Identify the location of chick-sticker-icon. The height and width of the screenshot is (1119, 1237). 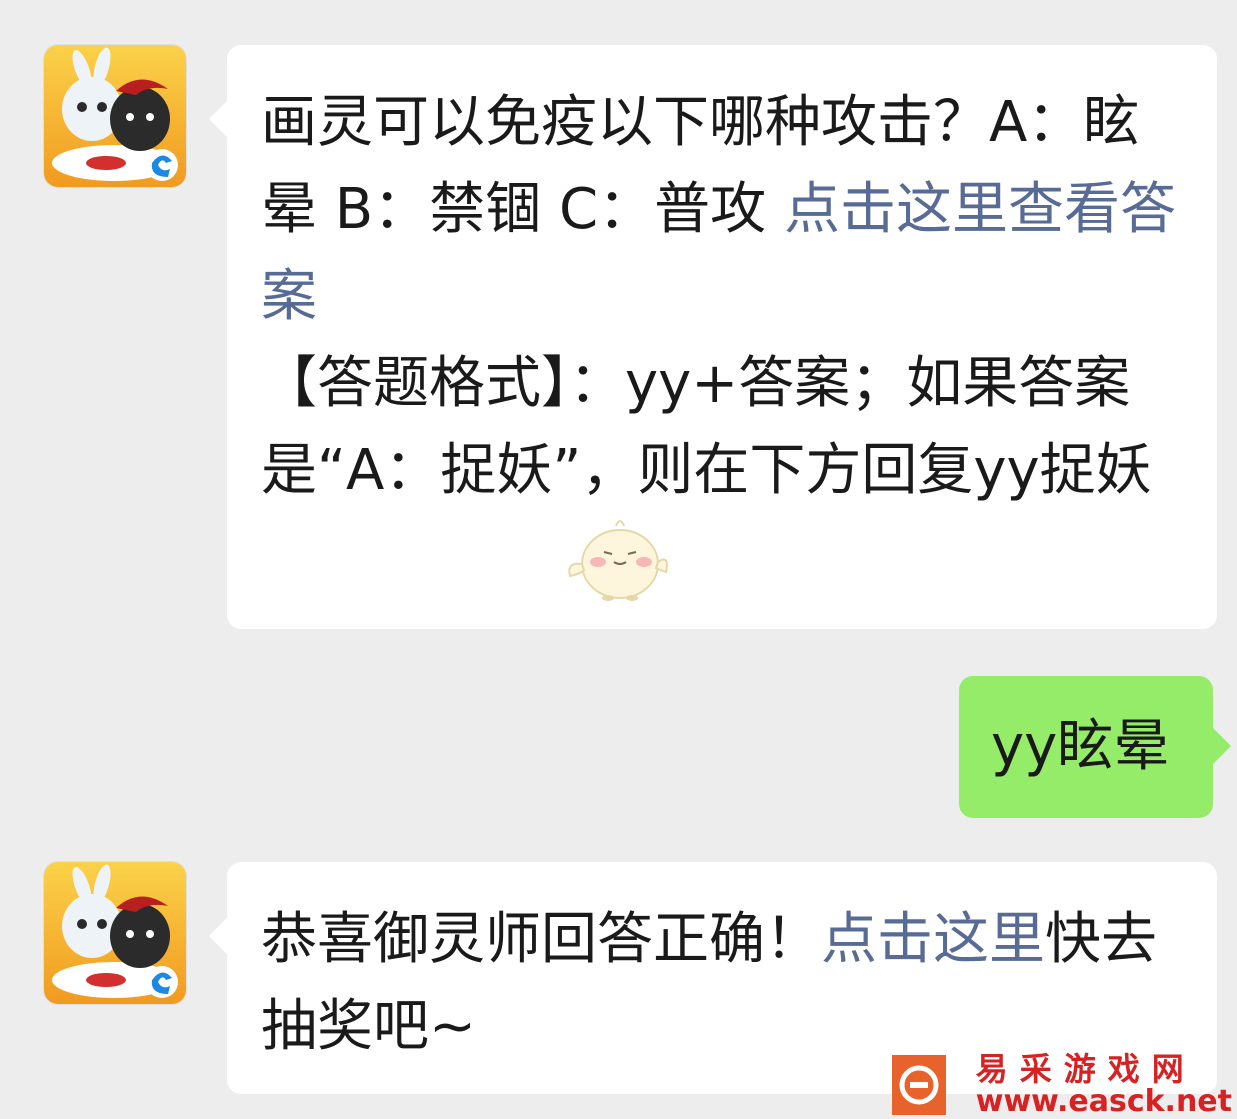
(618, 560).